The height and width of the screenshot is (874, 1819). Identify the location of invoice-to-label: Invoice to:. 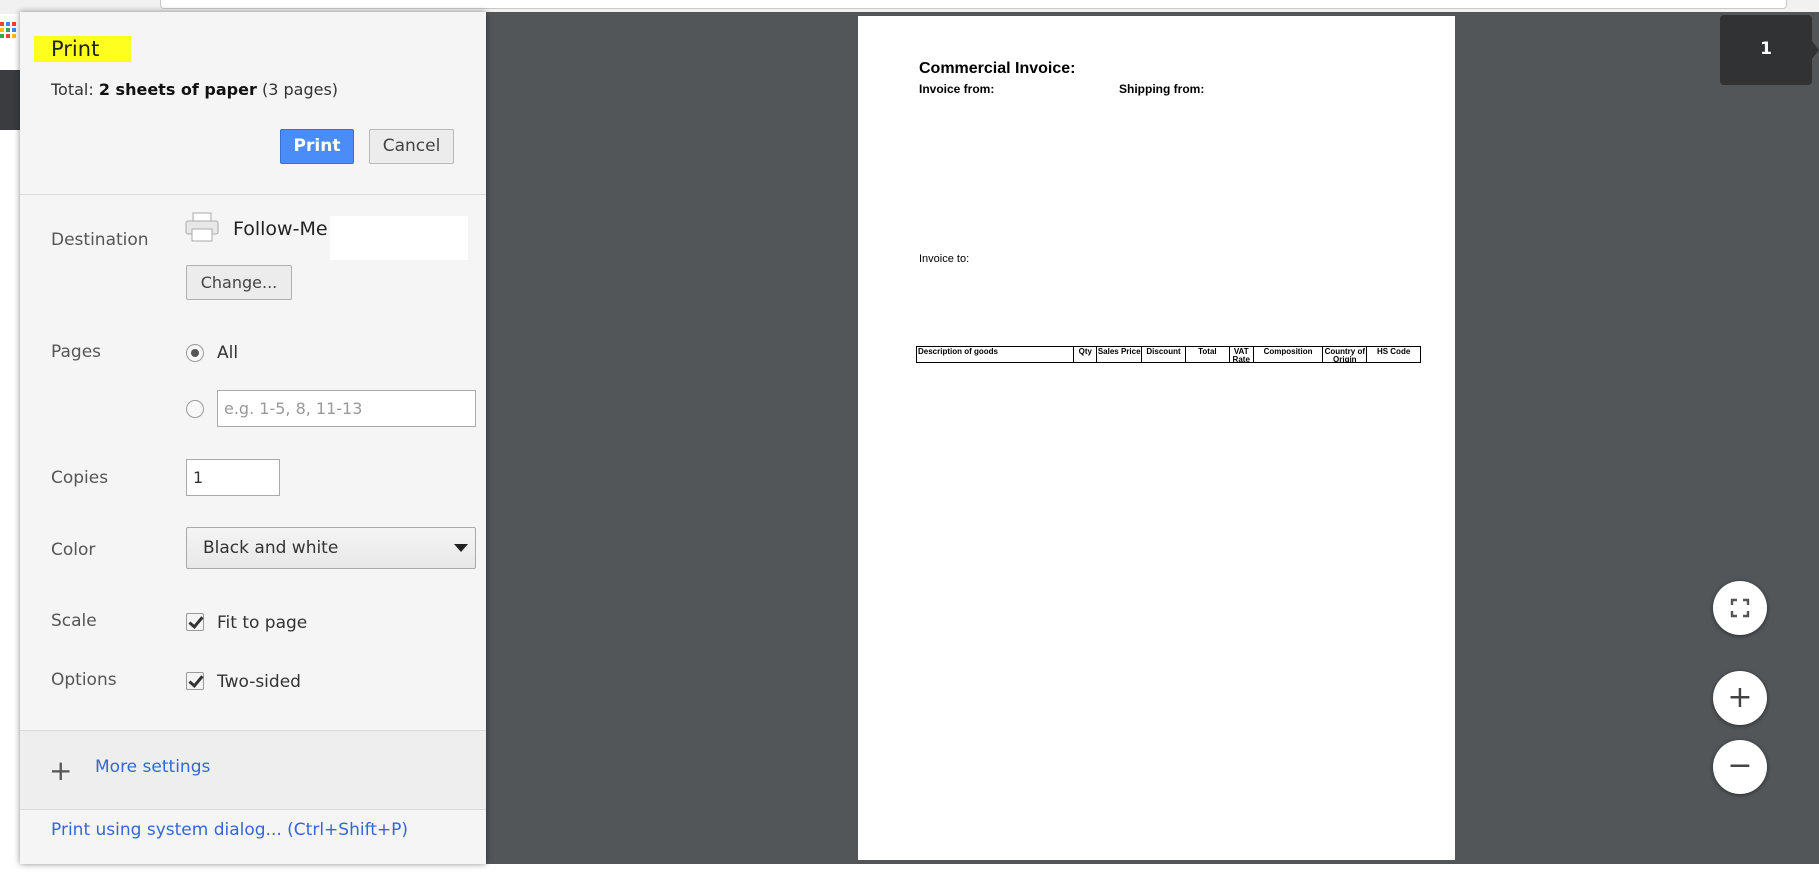
(944, 259).